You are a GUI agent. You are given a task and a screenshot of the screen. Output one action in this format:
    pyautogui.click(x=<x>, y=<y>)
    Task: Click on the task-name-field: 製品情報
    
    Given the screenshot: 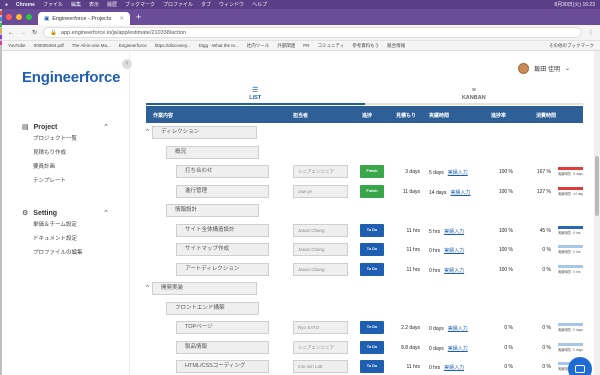 What is the action you would take?
    pyautogui.click(x=222, y=347)
    